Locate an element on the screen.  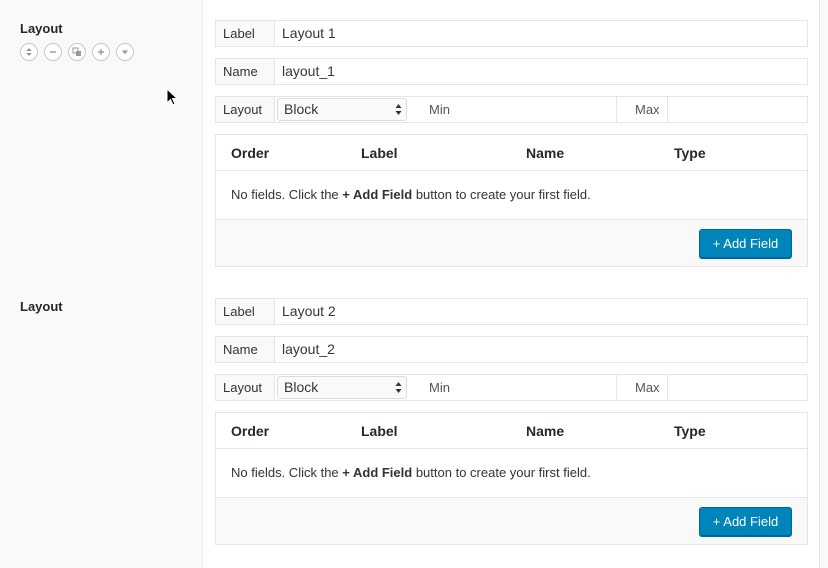
layout-2-heading: Layout is located at coordinates (41, 306).